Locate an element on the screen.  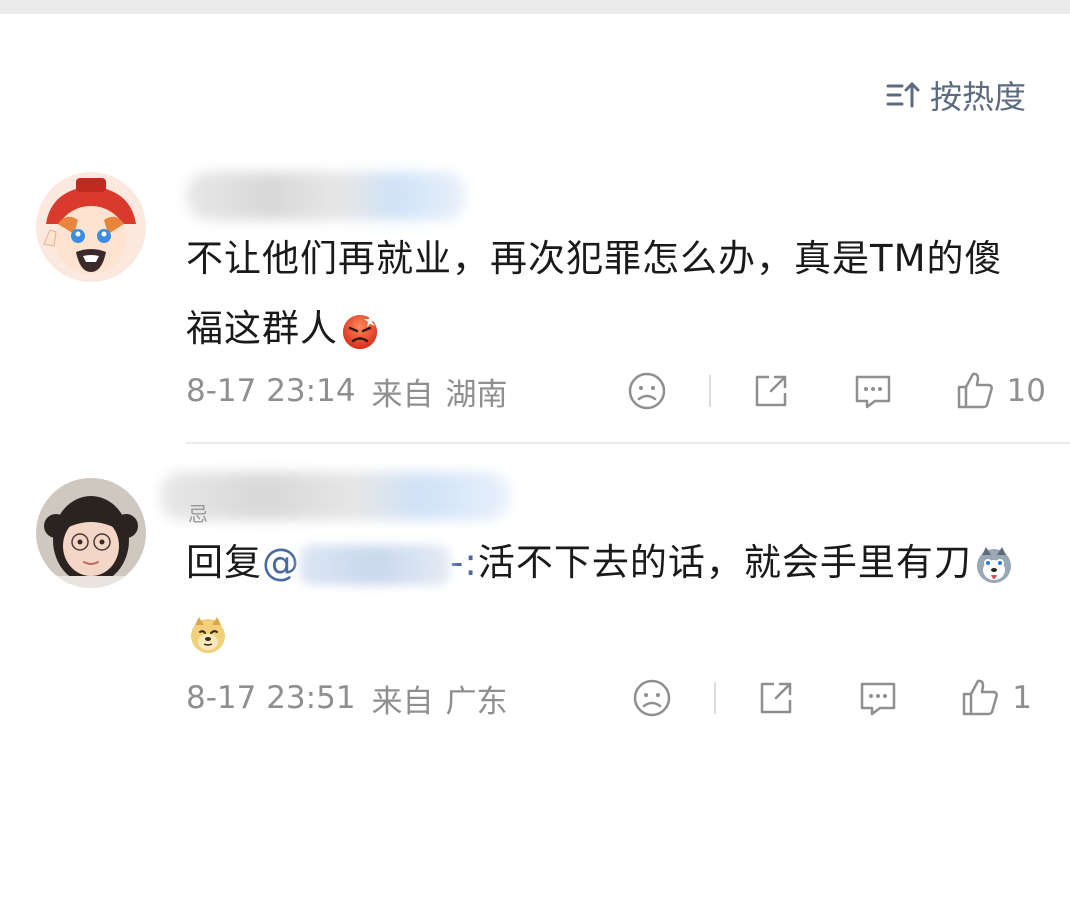
sort-by-hot-button: 按热度 is located at coordinates (956, 95).